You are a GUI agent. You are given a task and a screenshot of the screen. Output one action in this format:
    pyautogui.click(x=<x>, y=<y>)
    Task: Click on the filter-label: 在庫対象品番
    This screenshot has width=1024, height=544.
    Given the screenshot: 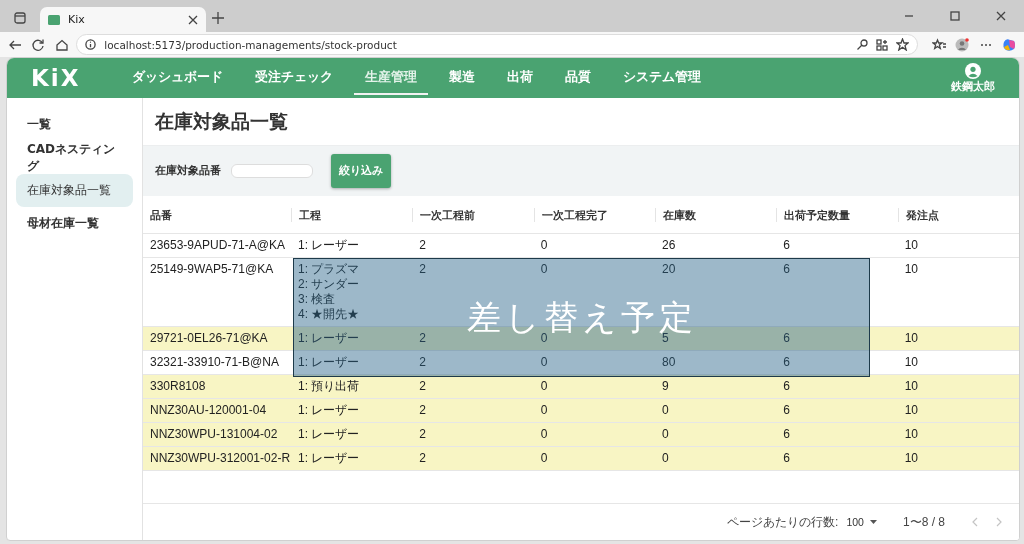 What is the action you would take?
    pyautogui.click(x=188, y=171)
    